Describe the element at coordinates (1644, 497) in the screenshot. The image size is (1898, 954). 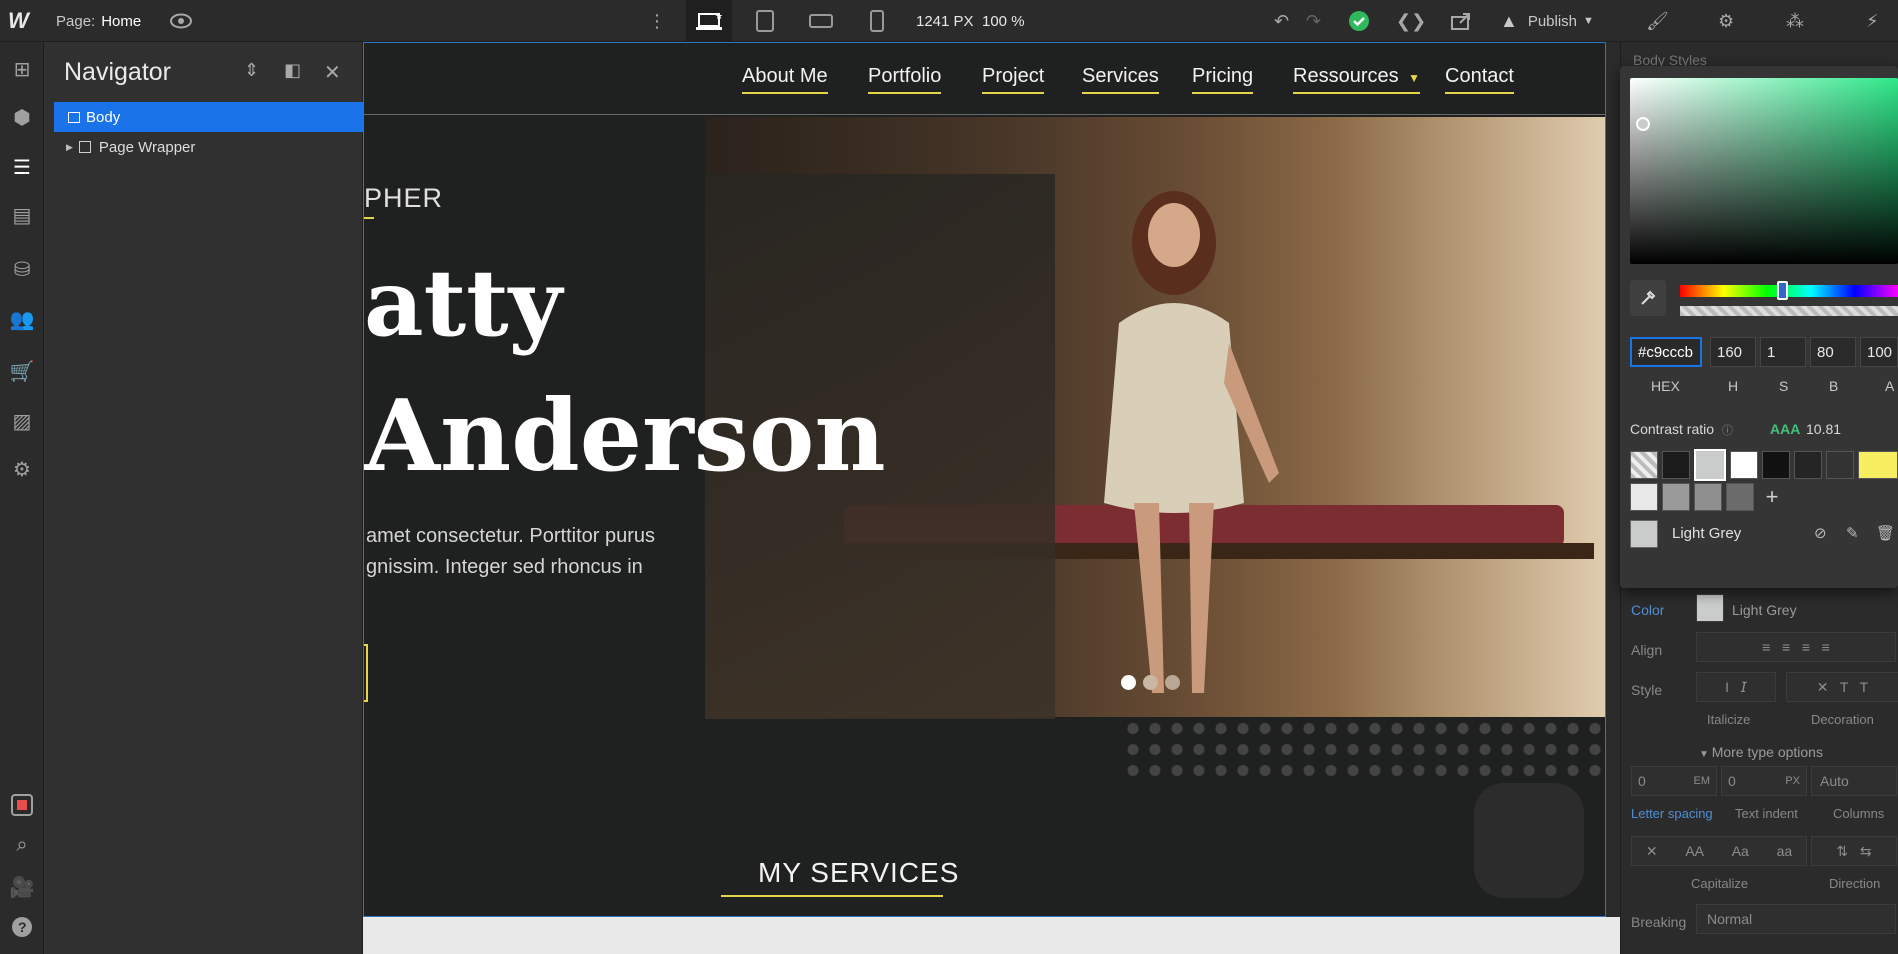
I see `swatch-off-white` at that location.